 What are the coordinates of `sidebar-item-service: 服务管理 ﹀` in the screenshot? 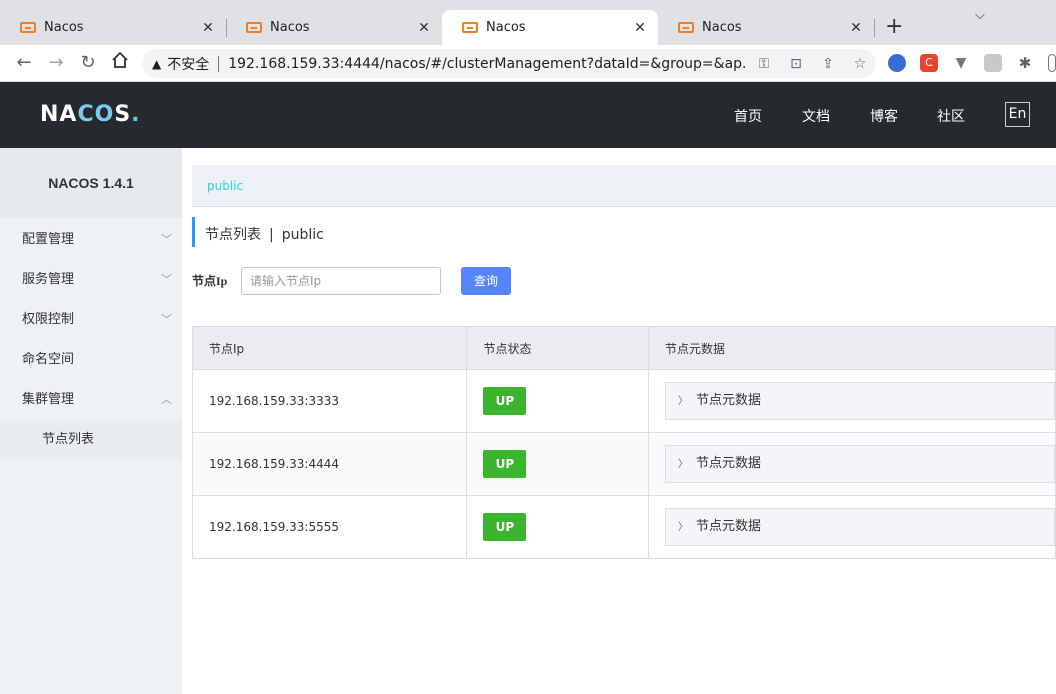 It's located at (91, 280).